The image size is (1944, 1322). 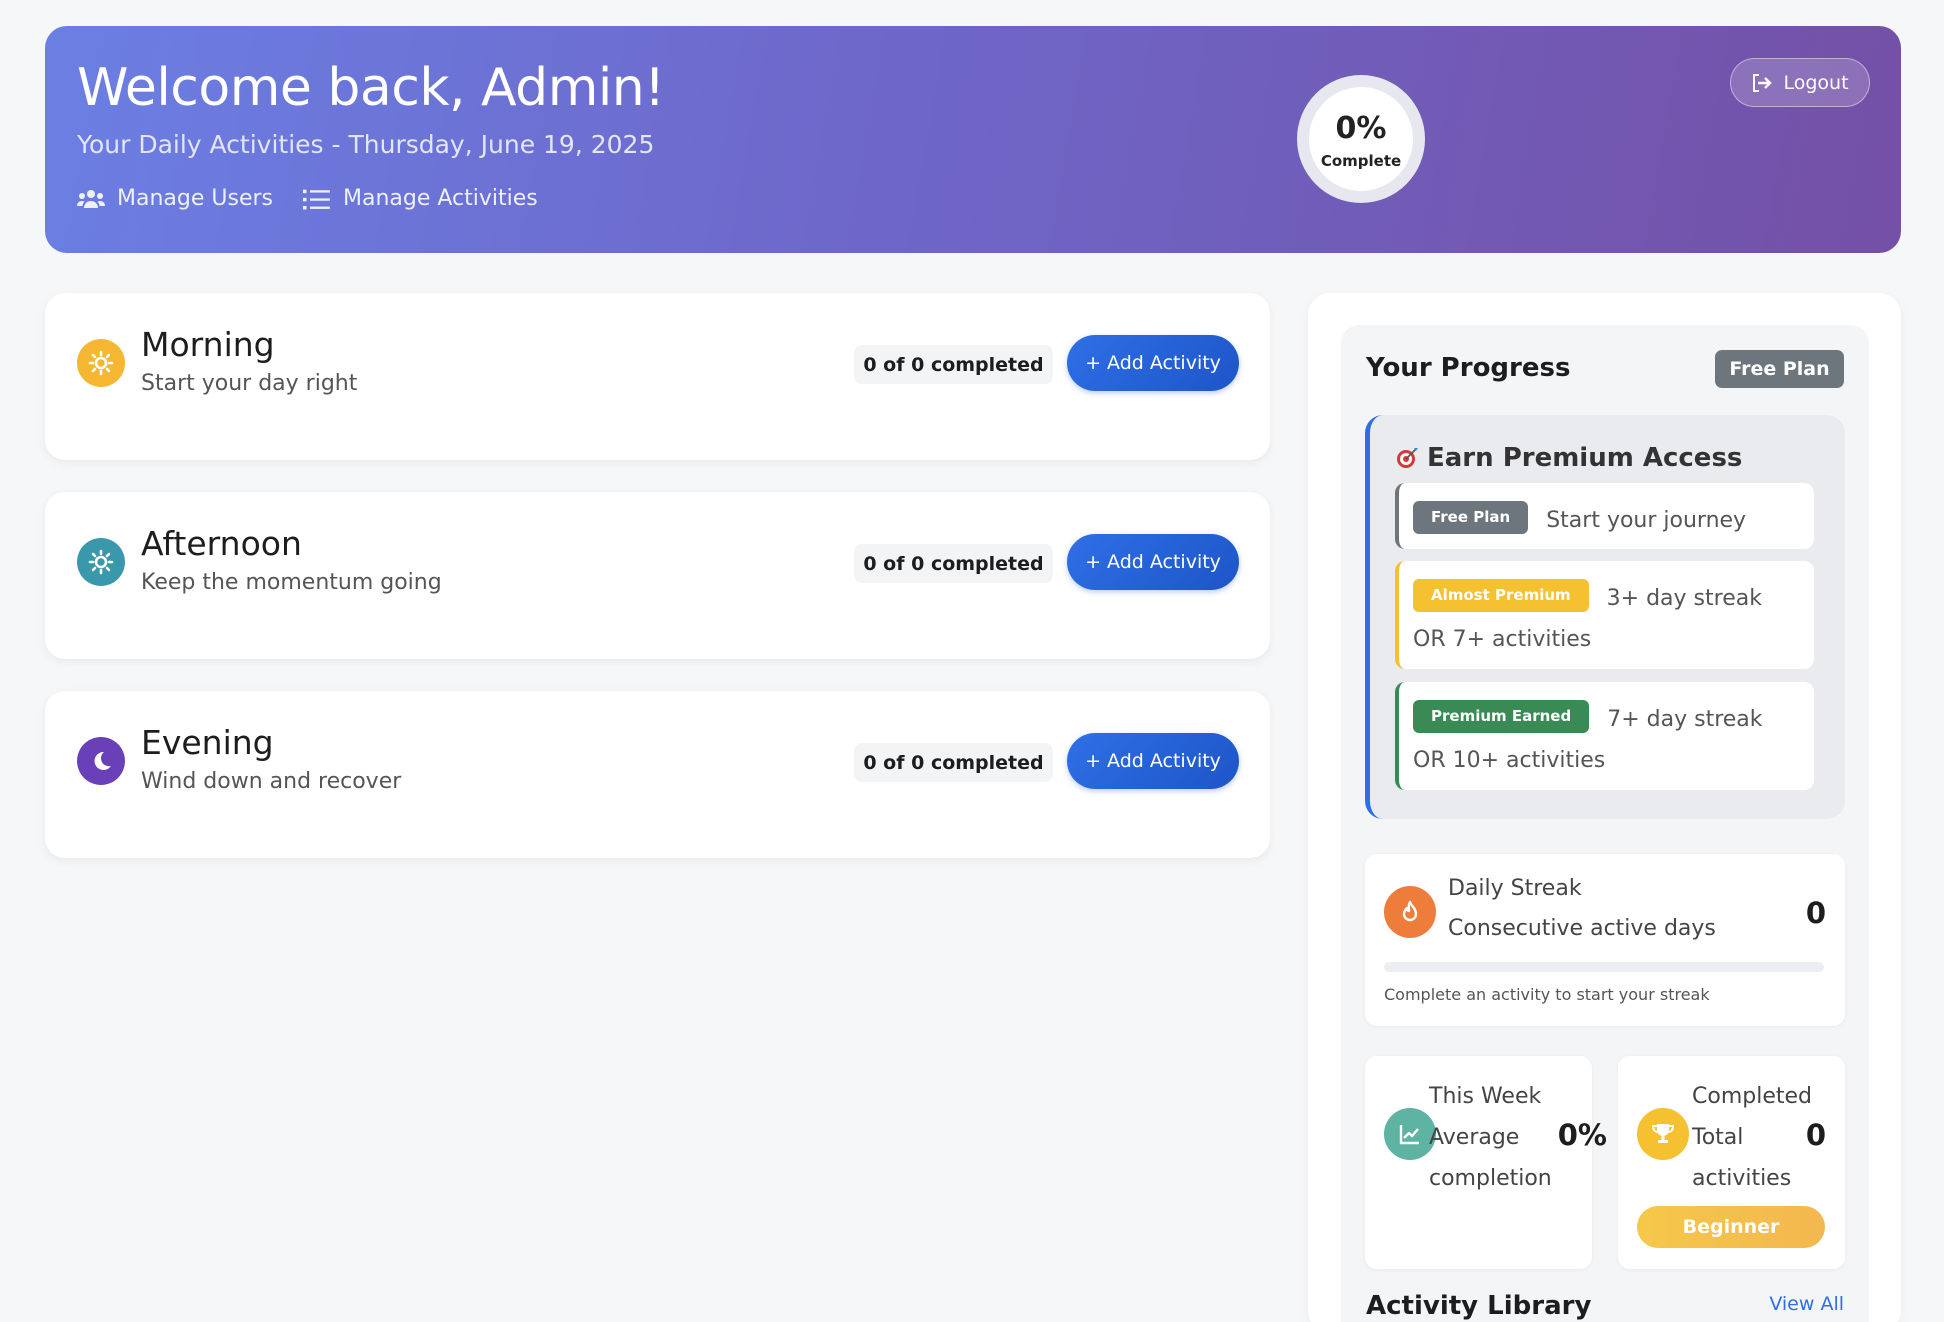 What do you see at coordinates (1742, 1158) in the screenshot?
I see `completed-subtitle: Total activities` at bounding box center [1742, 1158].